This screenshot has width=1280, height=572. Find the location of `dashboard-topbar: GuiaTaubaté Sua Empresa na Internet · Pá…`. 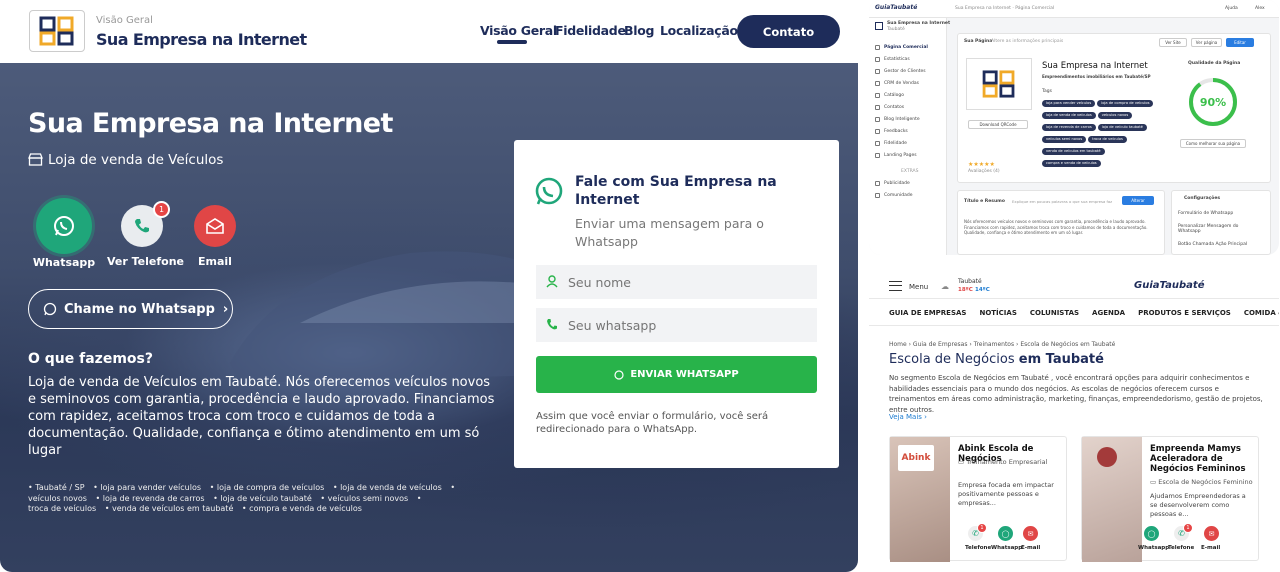

dashboard-topbar: GuiaTaubaté Sua Empresa na Internet · Pá… is located at coordinates (1074, 9).